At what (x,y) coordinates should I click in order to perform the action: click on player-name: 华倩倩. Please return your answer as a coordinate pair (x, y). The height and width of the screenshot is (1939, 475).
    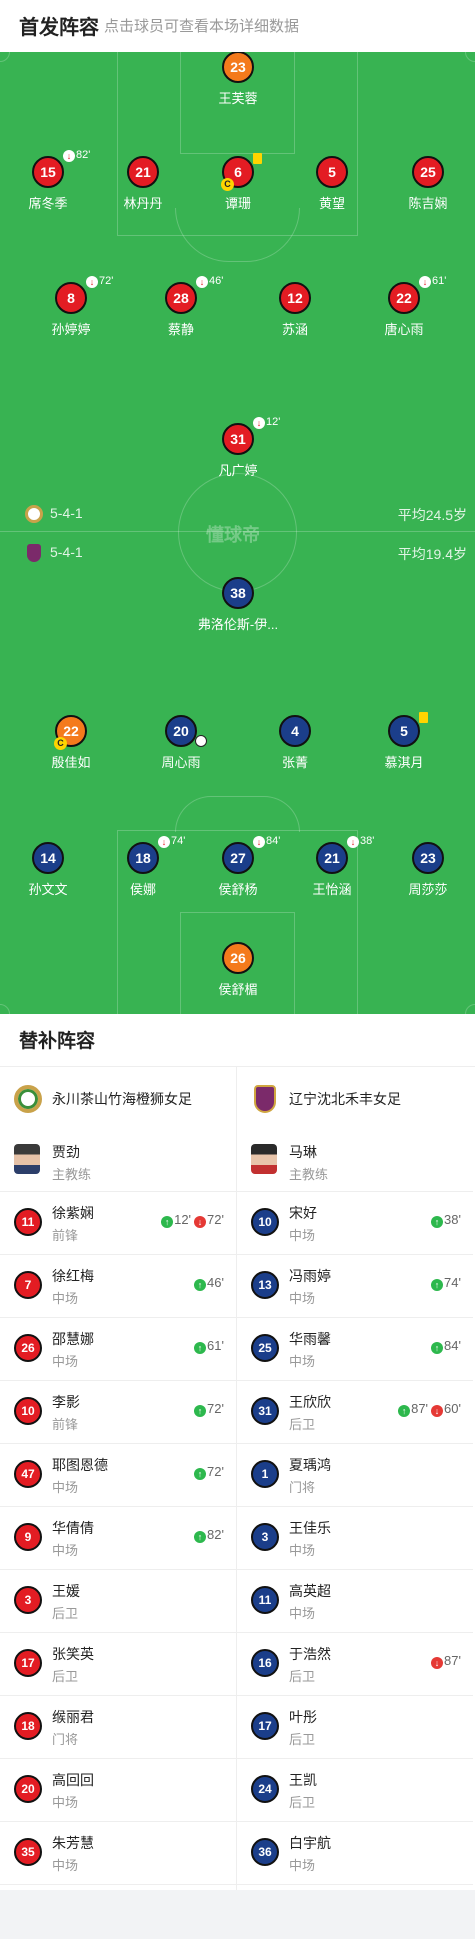
    Looking at the image, I should click on (73, 1528).